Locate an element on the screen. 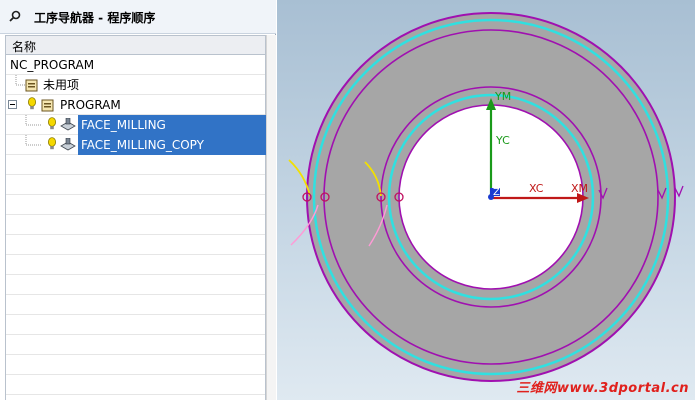 Image resolution: width=695 pixels, height=400 pixels. tree-row-face-milling: FACE_MILLING is located at coordinates (136, 125).